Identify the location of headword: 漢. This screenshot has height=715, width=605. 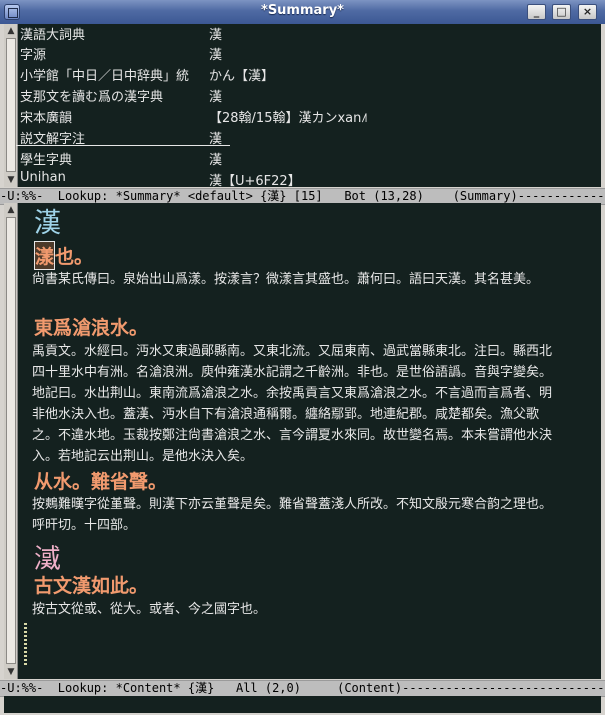
(47, 223).